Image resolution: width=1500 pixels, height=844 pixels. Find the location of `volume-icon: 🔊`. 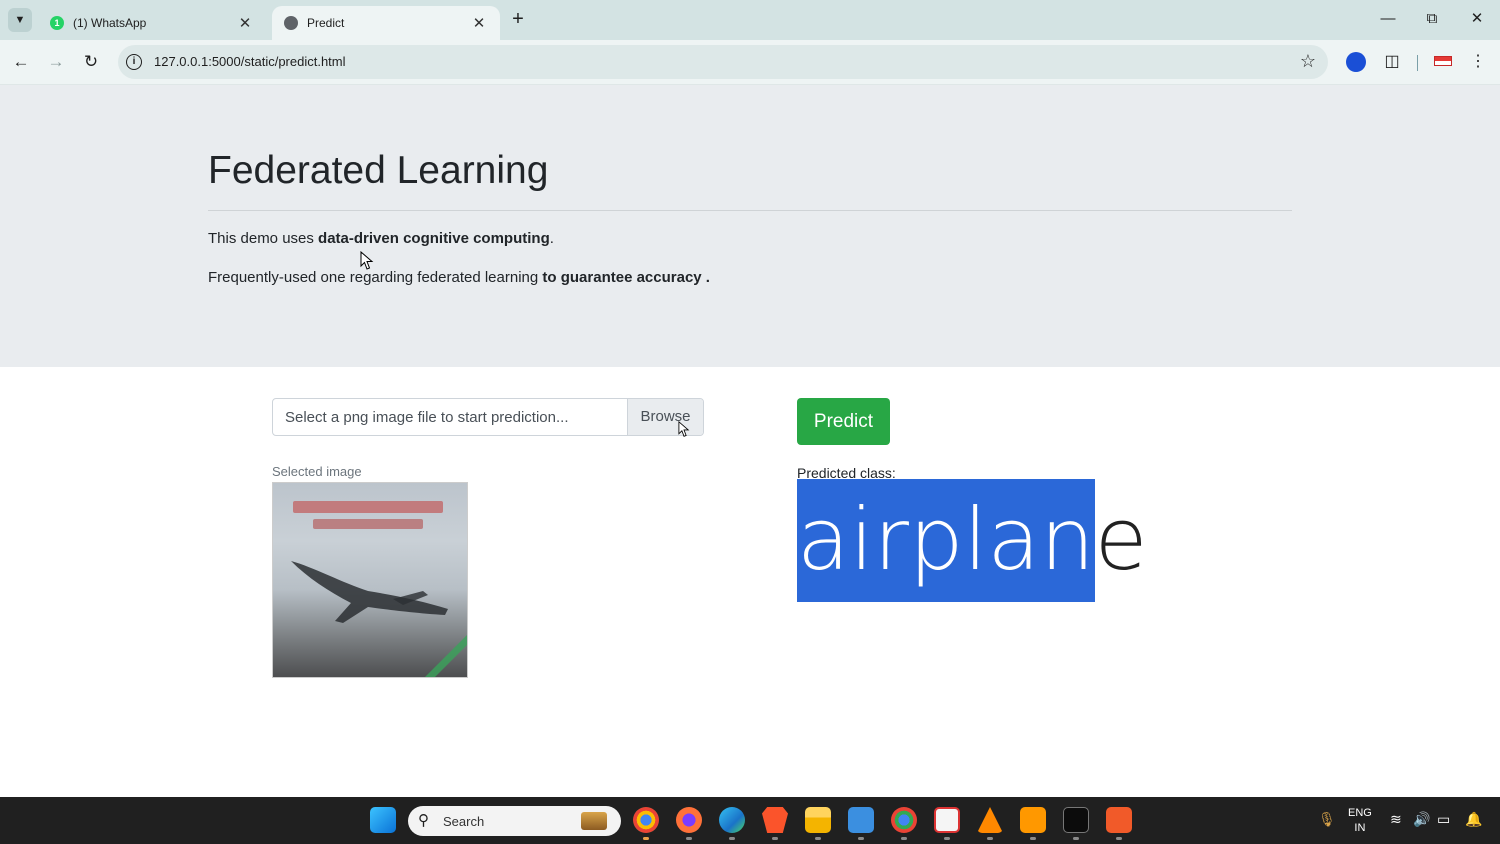

volume-icon: 🔊 is located at coordinates (1421, 819).